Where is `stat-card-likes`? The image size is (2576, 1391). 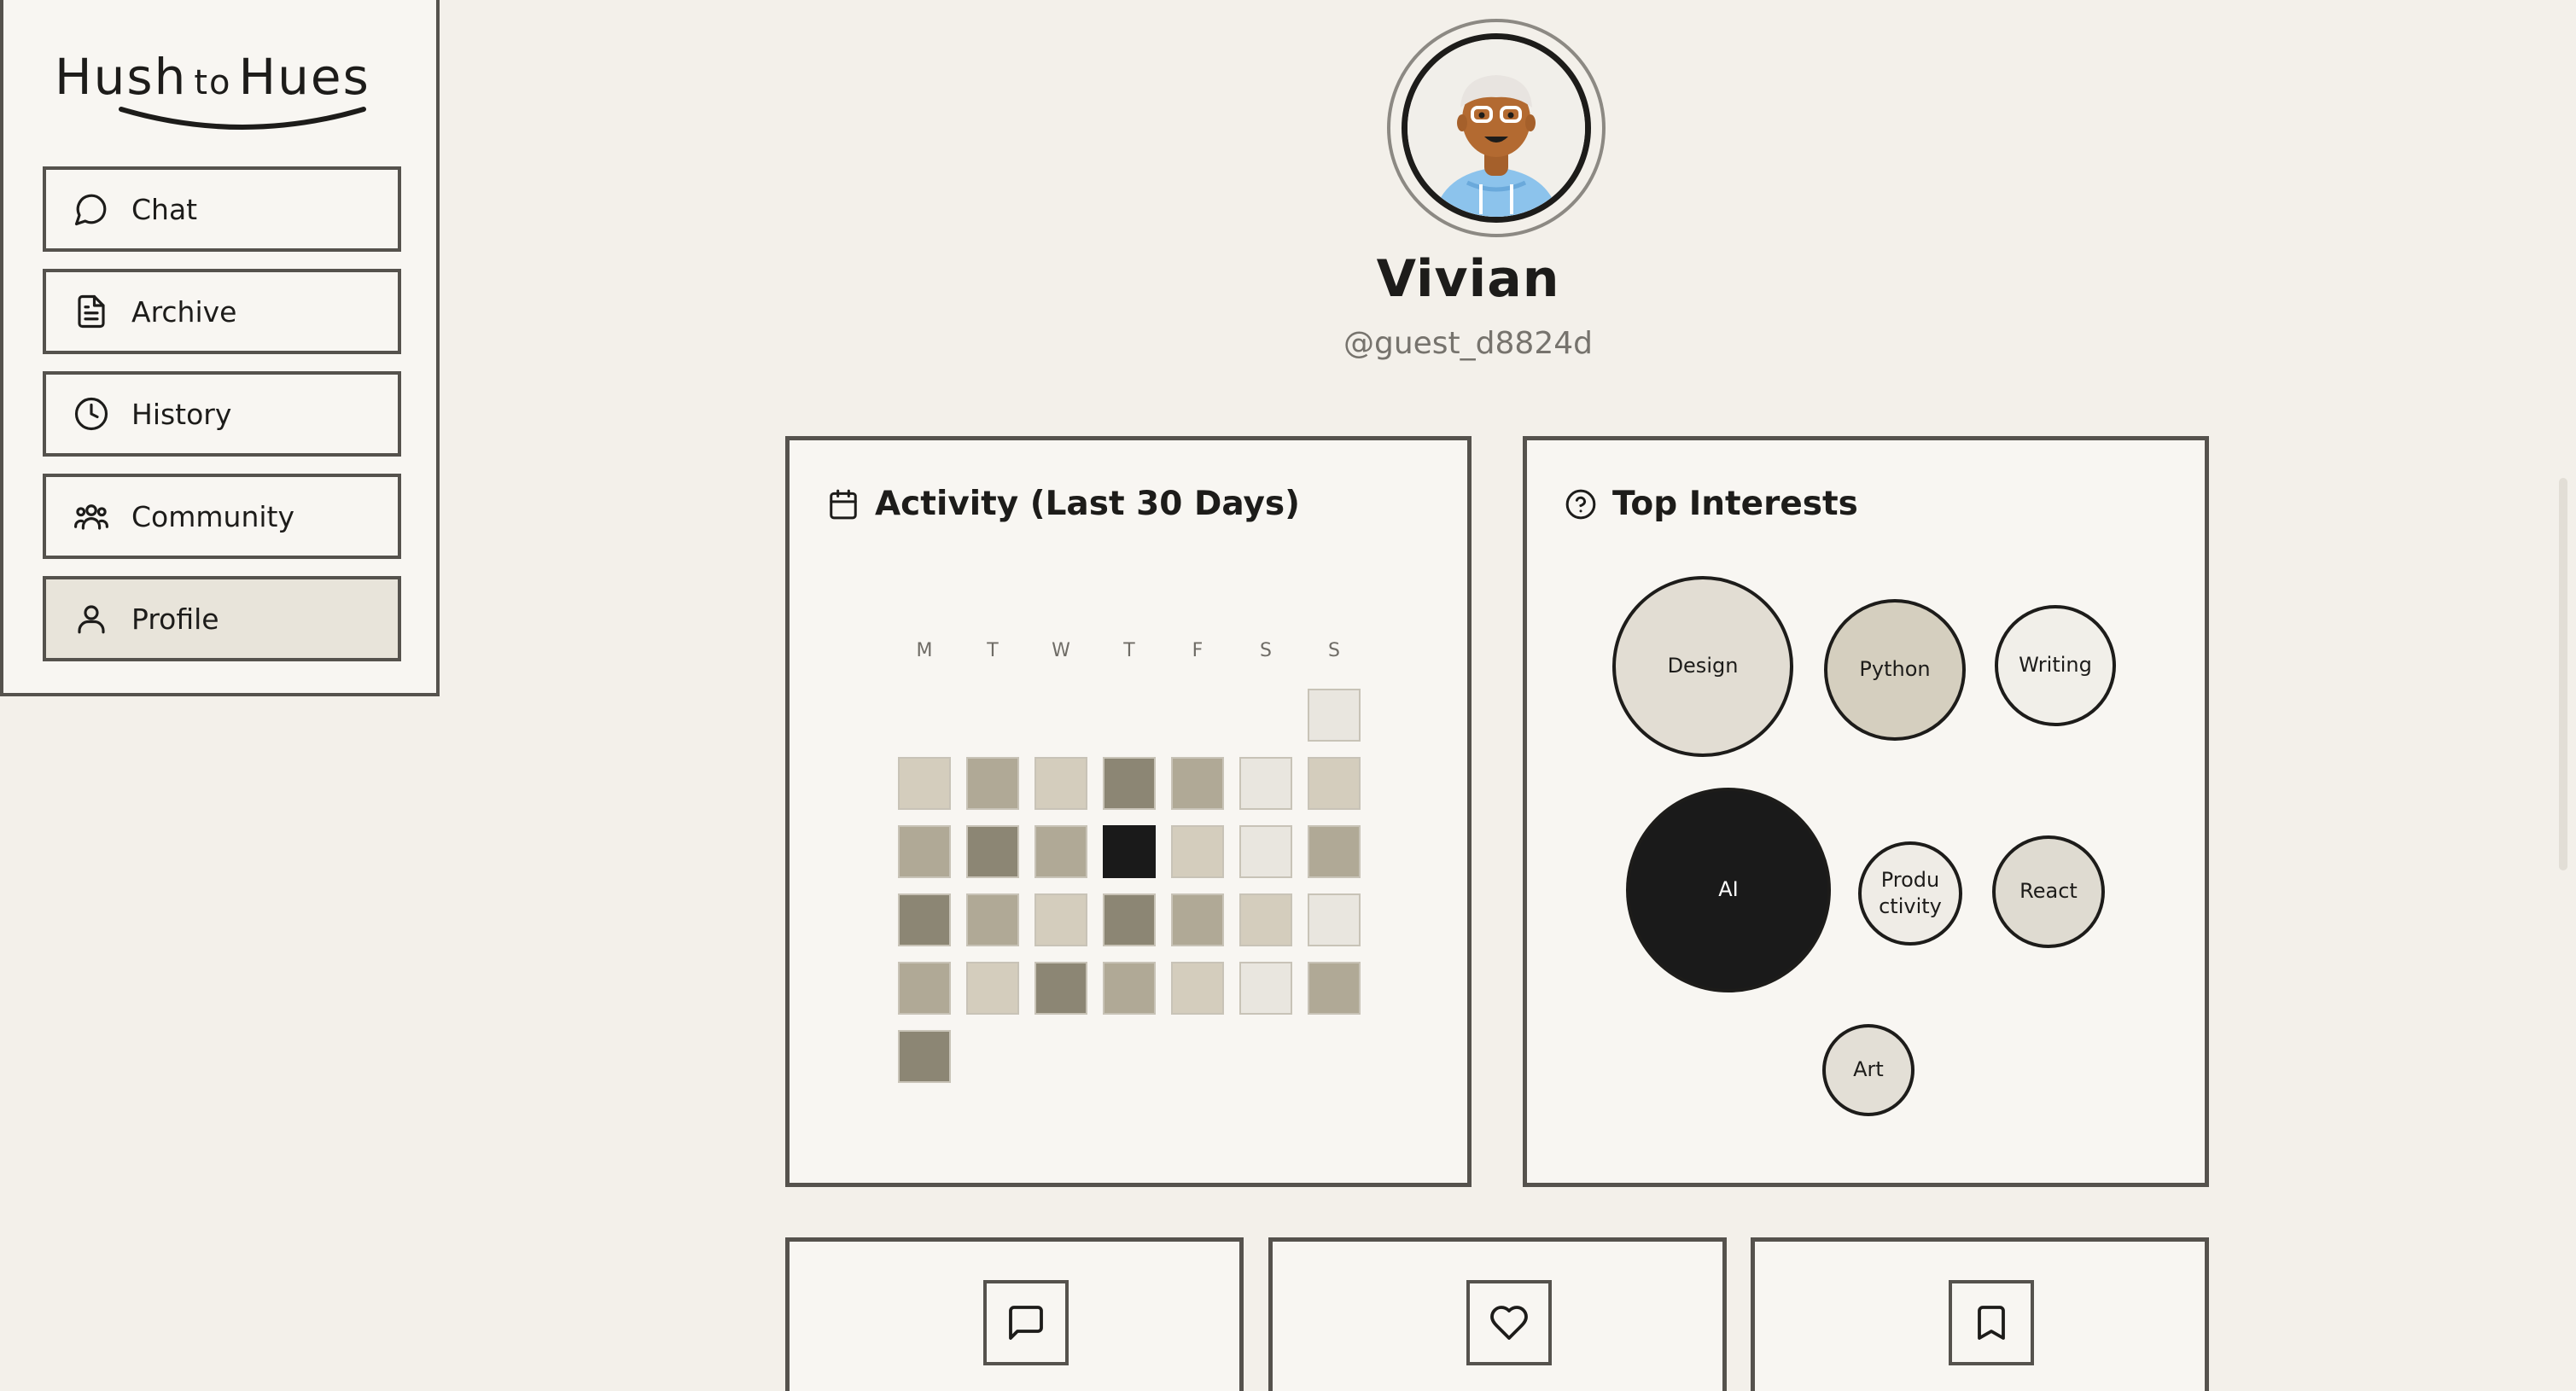
stat-card-likes is located at coordinates (1497, 1314).